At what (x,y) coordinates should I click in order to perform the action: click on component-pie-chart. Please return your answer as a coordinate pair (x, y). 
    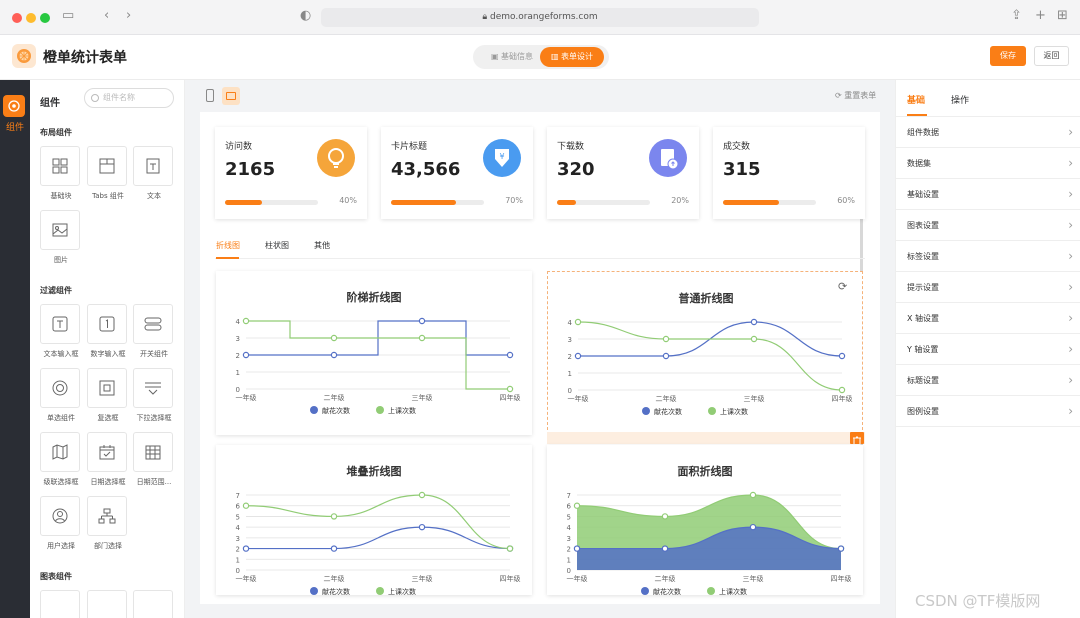
    Looking at the image, I should click on (154, 604).